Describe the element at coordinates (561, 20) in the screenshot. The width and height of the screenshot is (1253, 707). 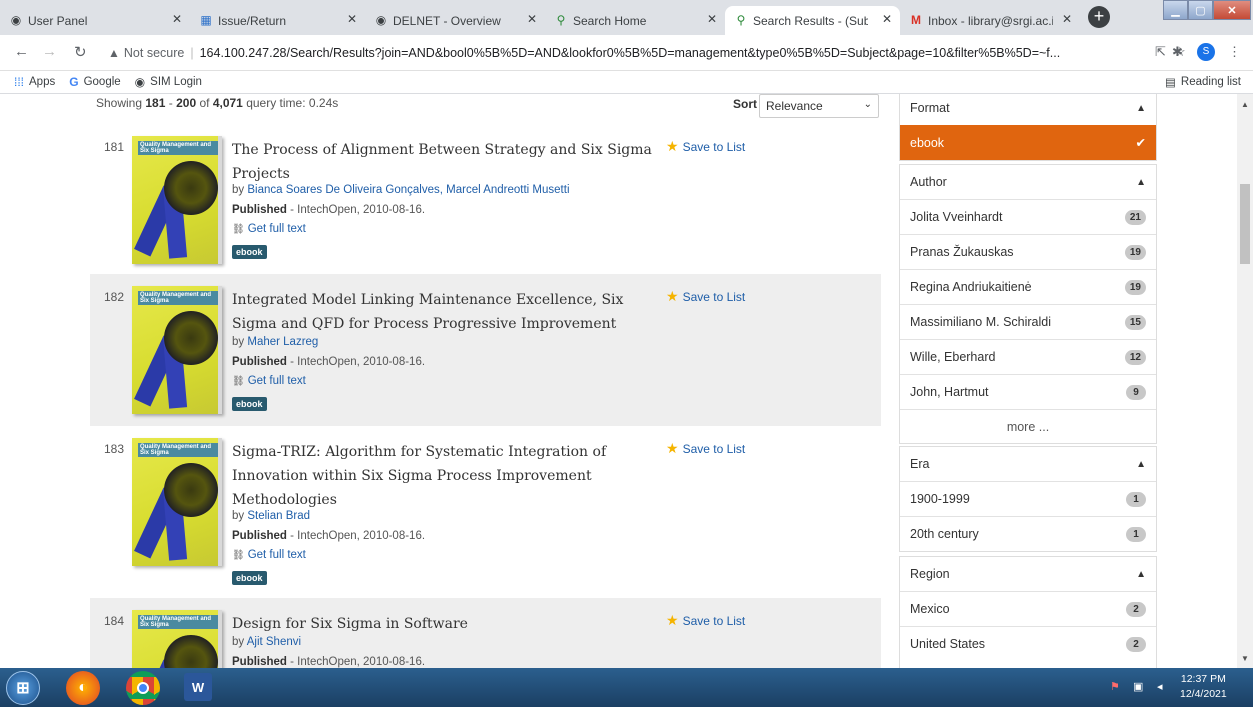
I see `search-icon: ⚲` at that location.